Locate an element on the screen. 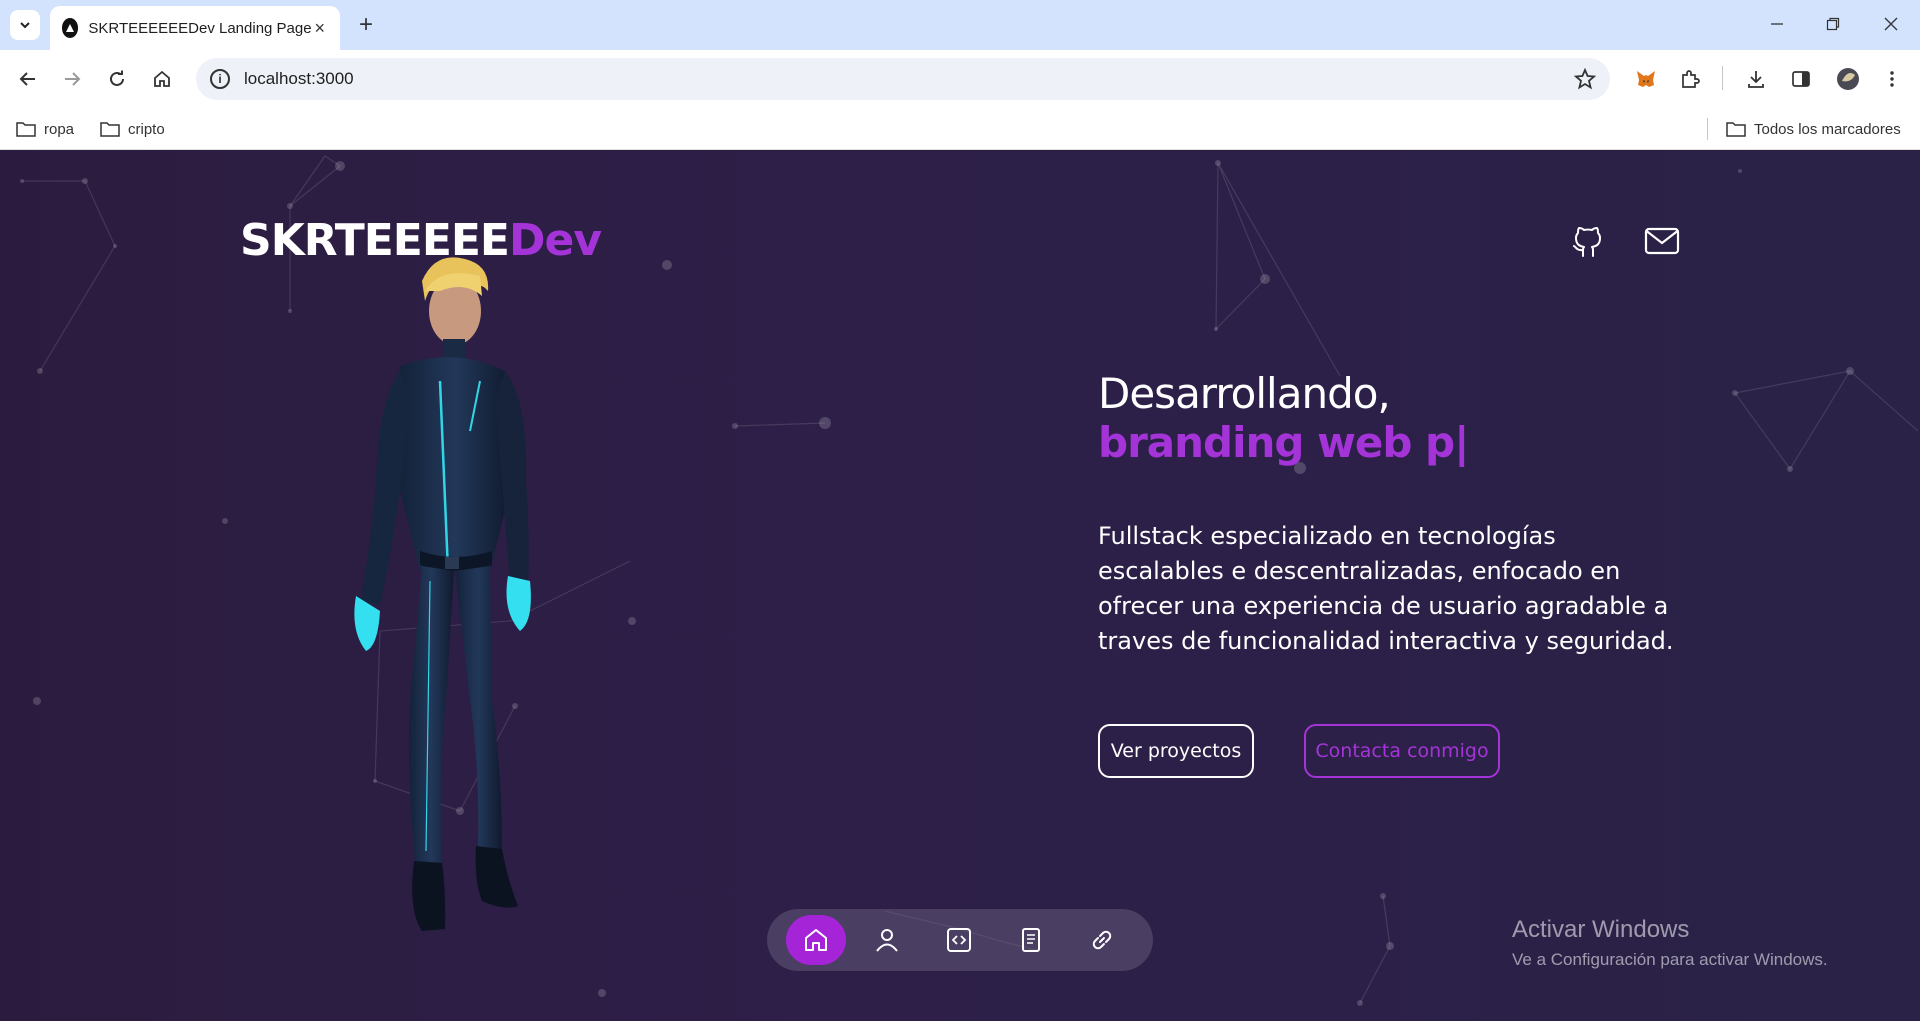  metamask-extension-button is located at coordinates (1646, 79).